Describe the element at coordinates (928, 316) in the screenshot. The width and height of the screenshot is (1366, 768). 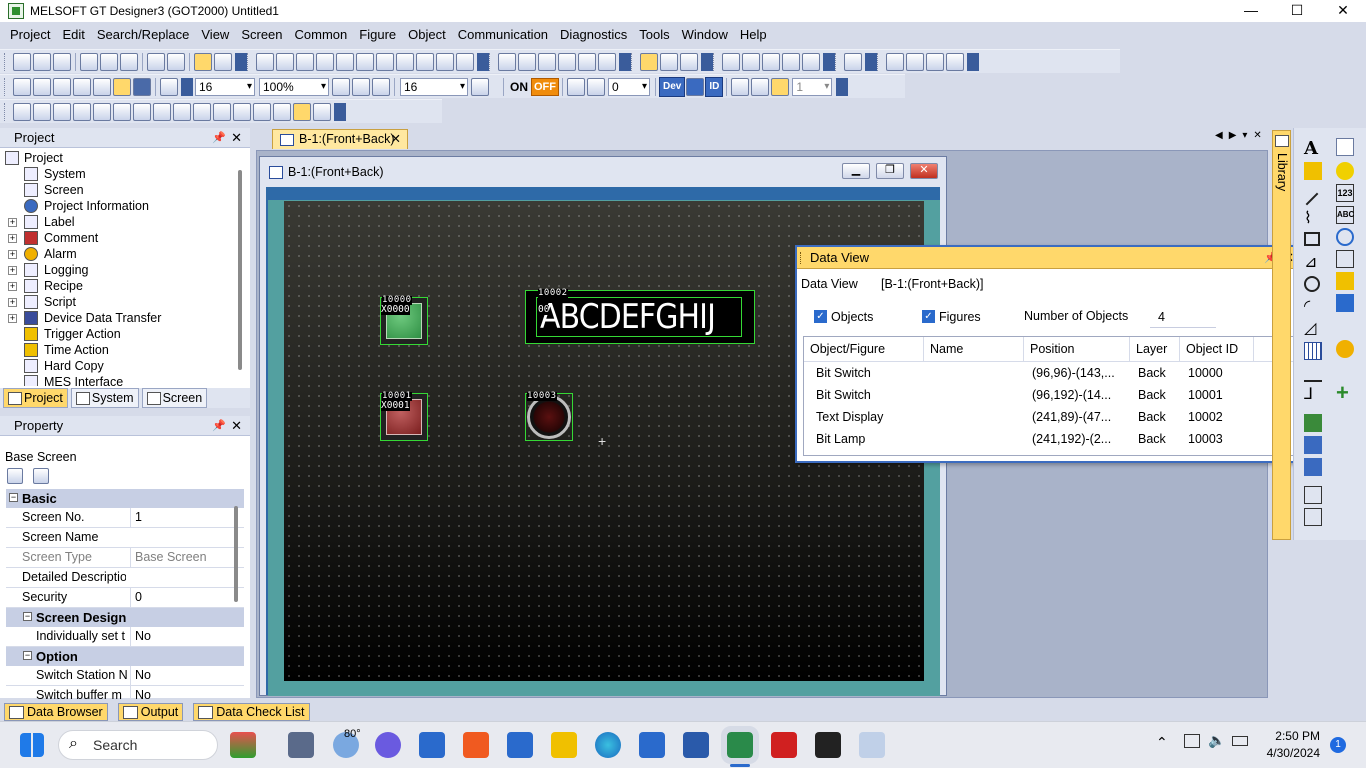
I see `figures-checkbox: ✓` at that location.